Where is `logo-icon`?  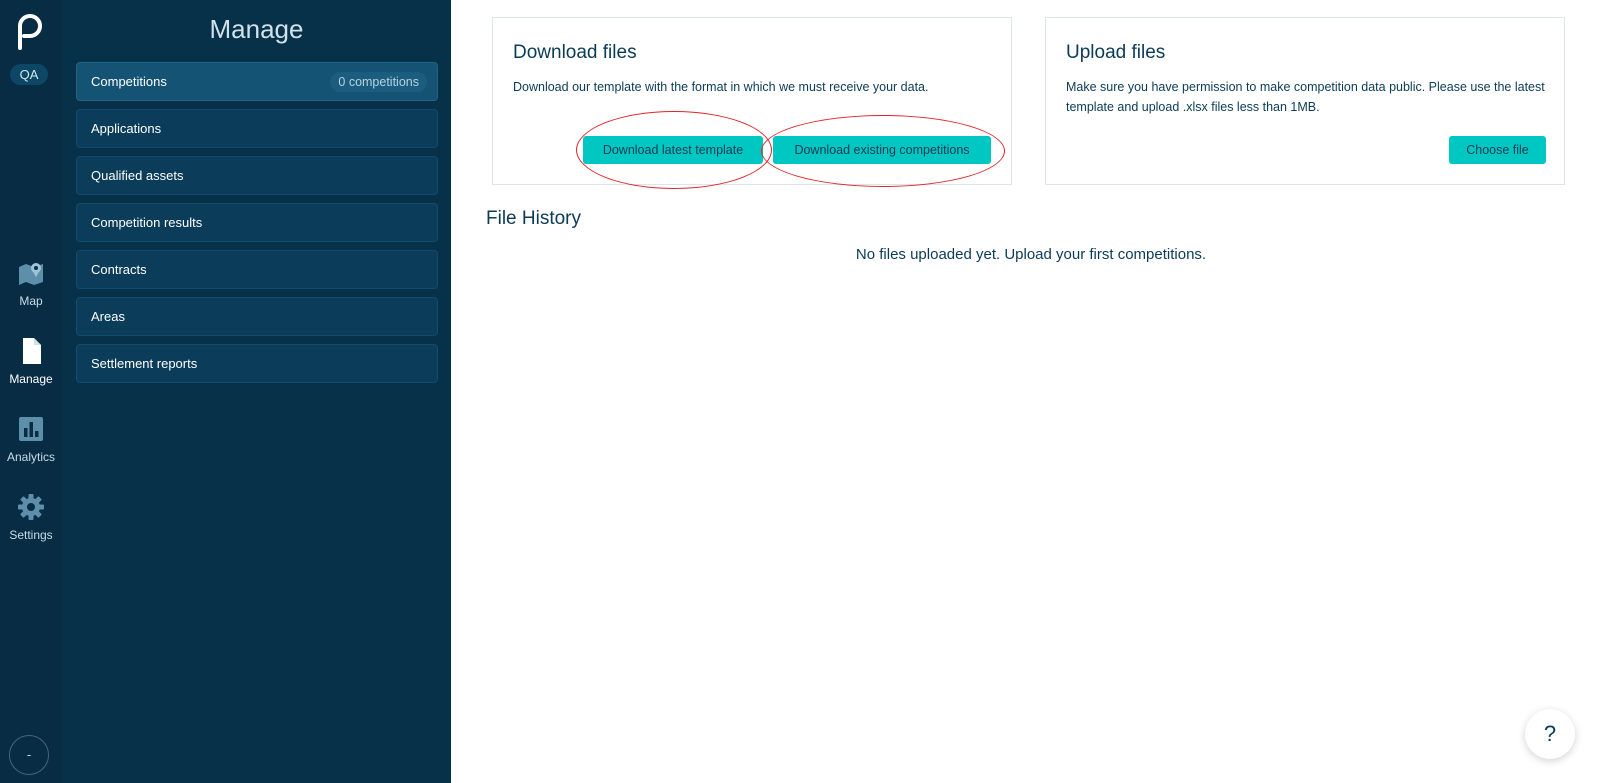
logo-icon is located at coordinates (29, 31).